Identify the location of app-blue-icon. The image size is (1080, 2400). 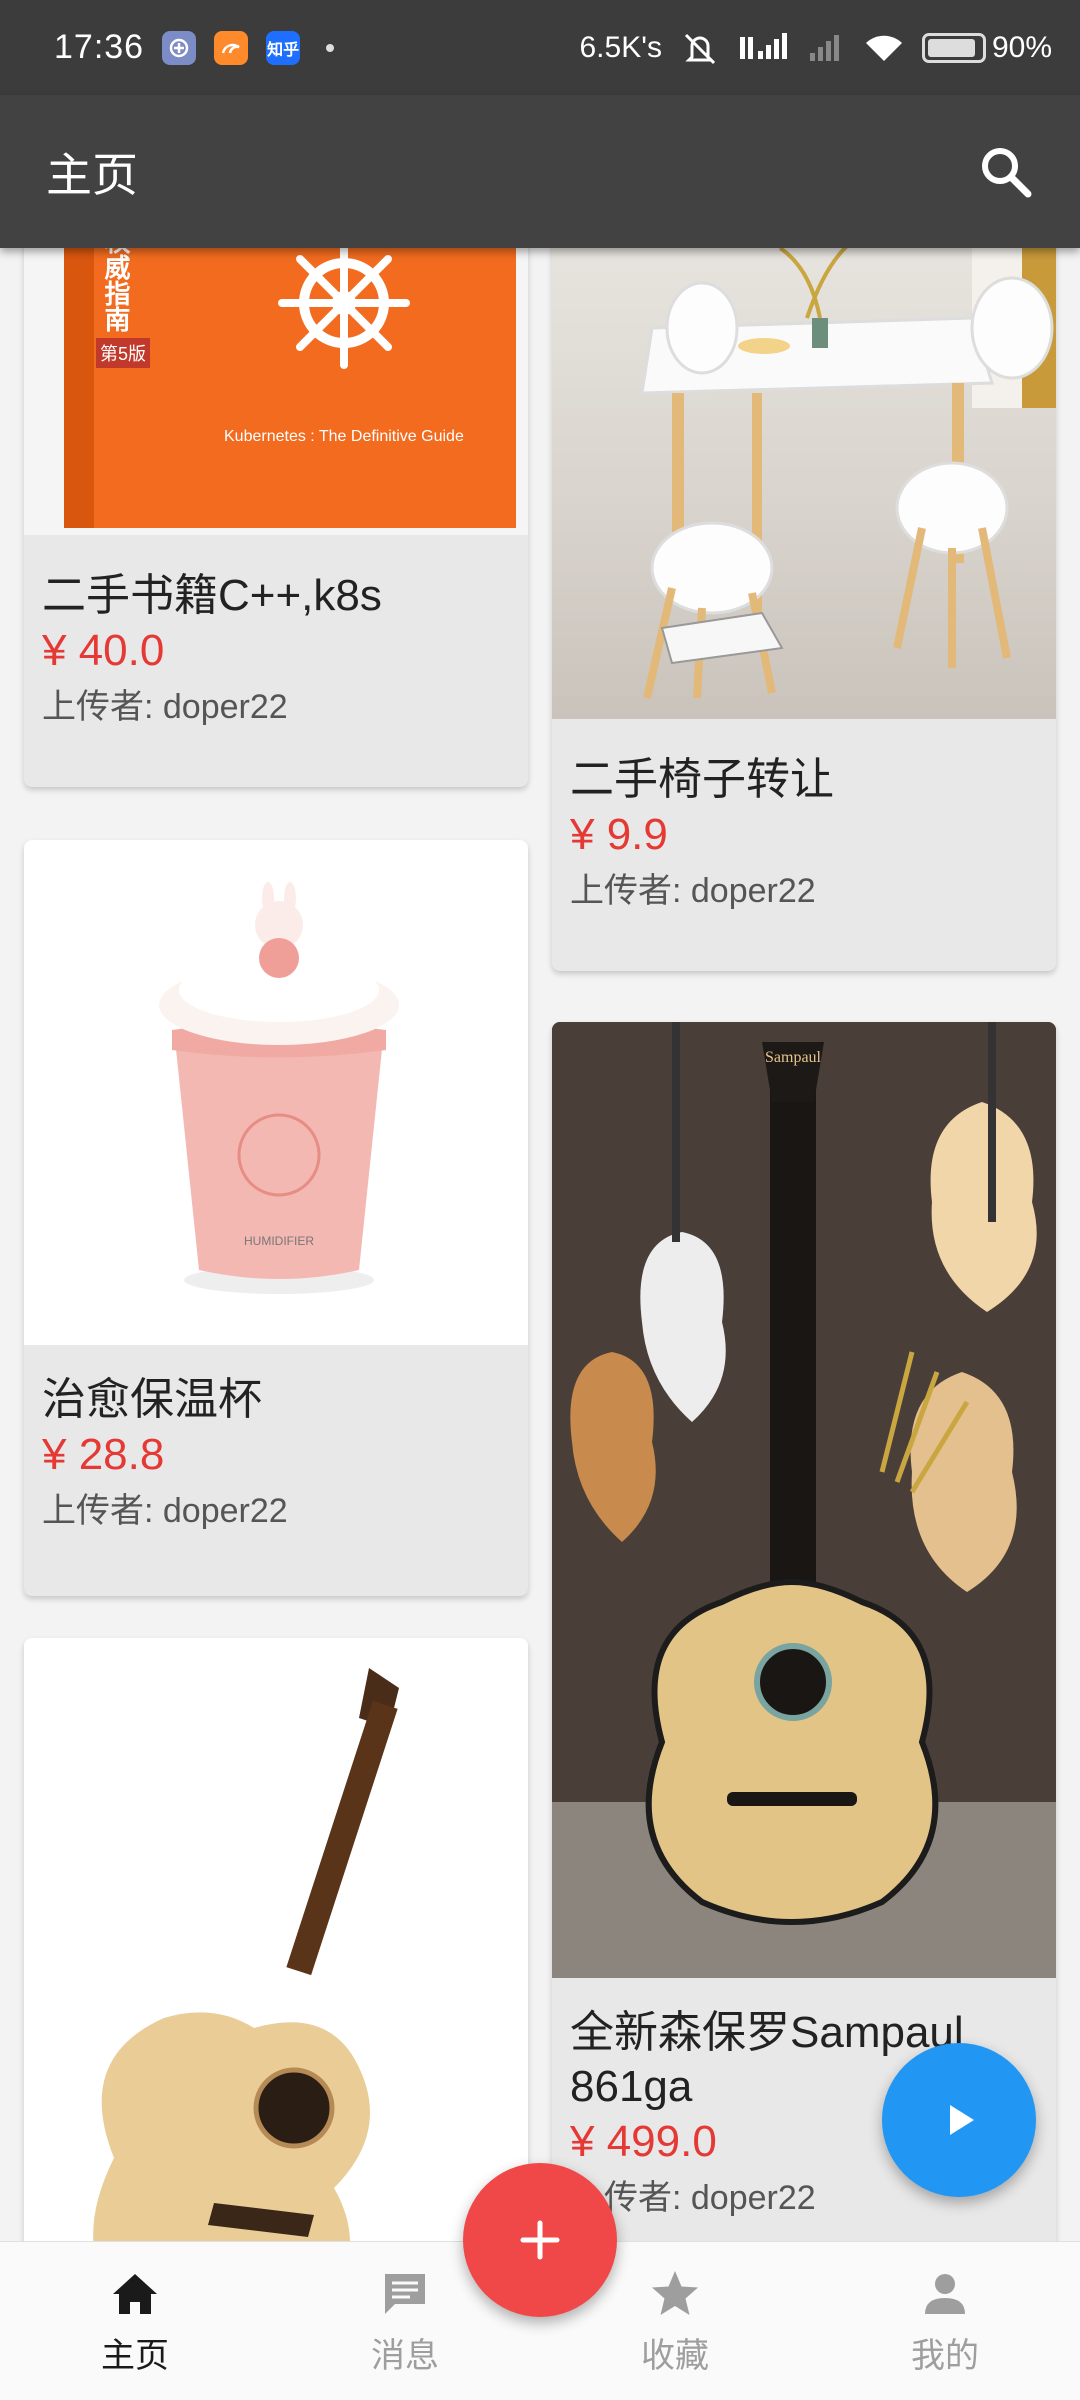
(179, 47).